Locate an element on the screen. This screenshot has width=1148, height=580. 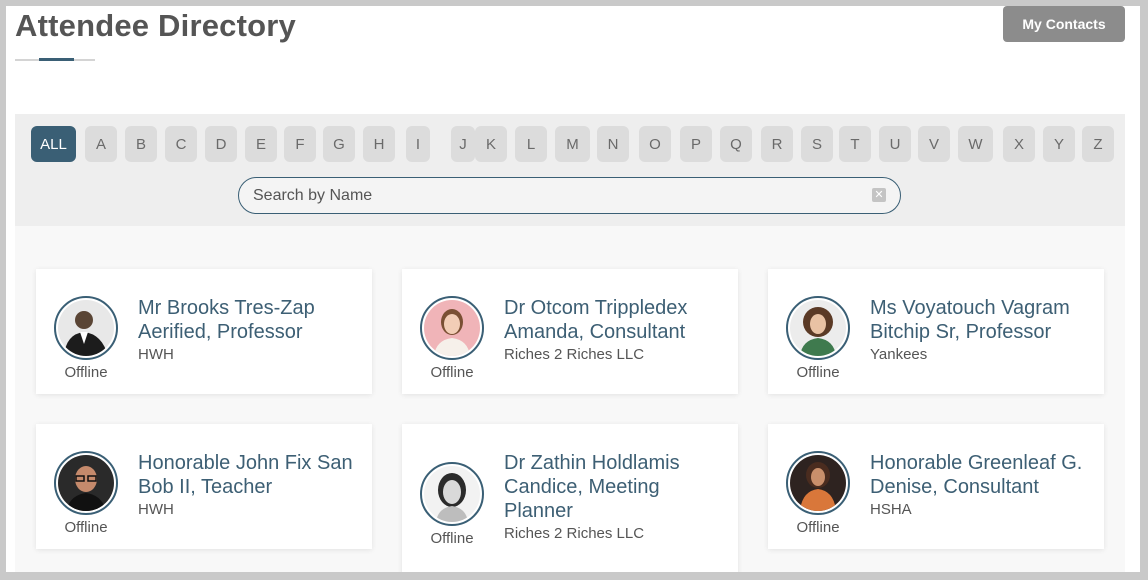
letter-filter-x: X is located at coordinates (1019, 144).